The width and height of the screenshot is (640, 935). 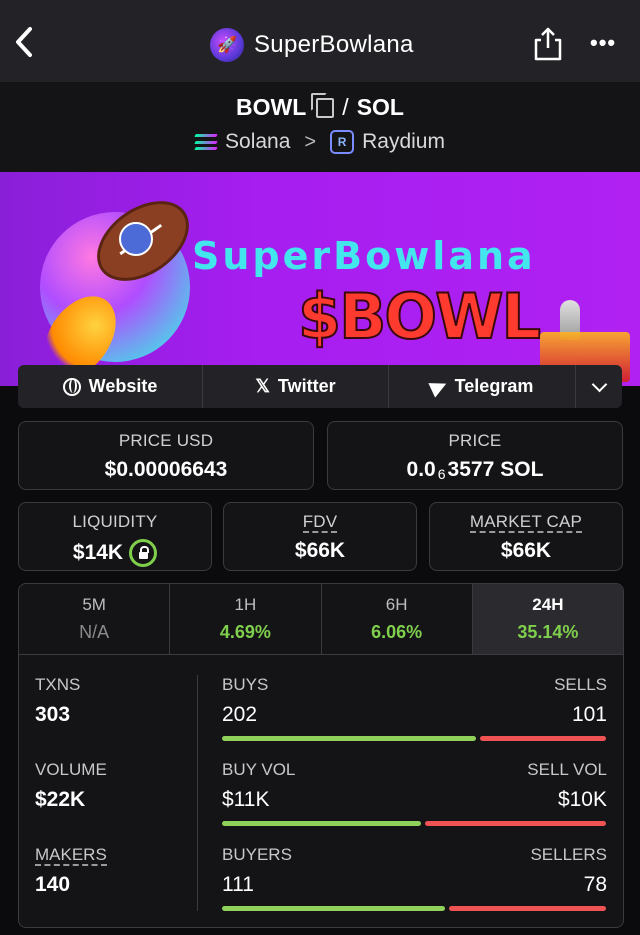 I want to click on price-native-value: 0.0 63577 SOL, so click(x=475, y=470).